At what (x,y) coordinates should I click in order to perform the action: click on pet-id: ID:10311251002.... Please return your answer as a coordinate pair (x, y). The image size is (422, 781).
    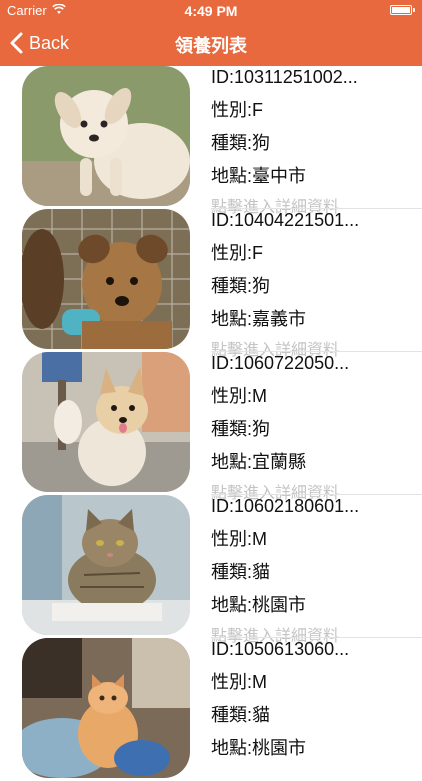
    Looking at the image, I should click on (284, 77).